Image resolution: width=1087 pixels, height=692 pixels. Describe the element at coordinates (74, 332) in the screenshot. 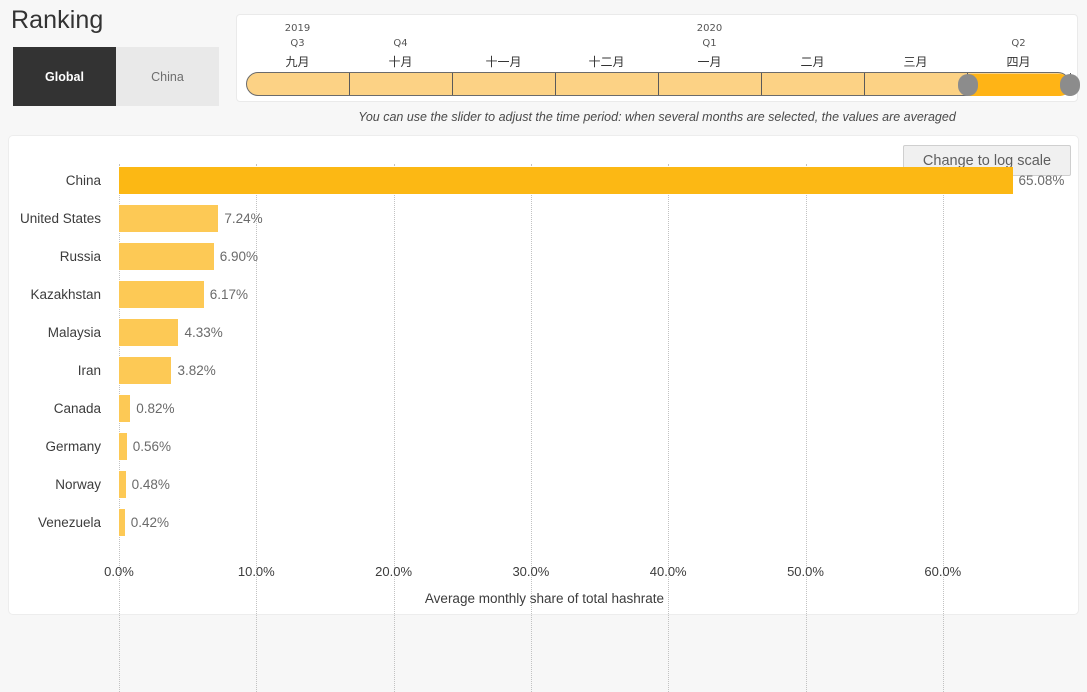

I see `bar-category-label: Malaysia` at that location.